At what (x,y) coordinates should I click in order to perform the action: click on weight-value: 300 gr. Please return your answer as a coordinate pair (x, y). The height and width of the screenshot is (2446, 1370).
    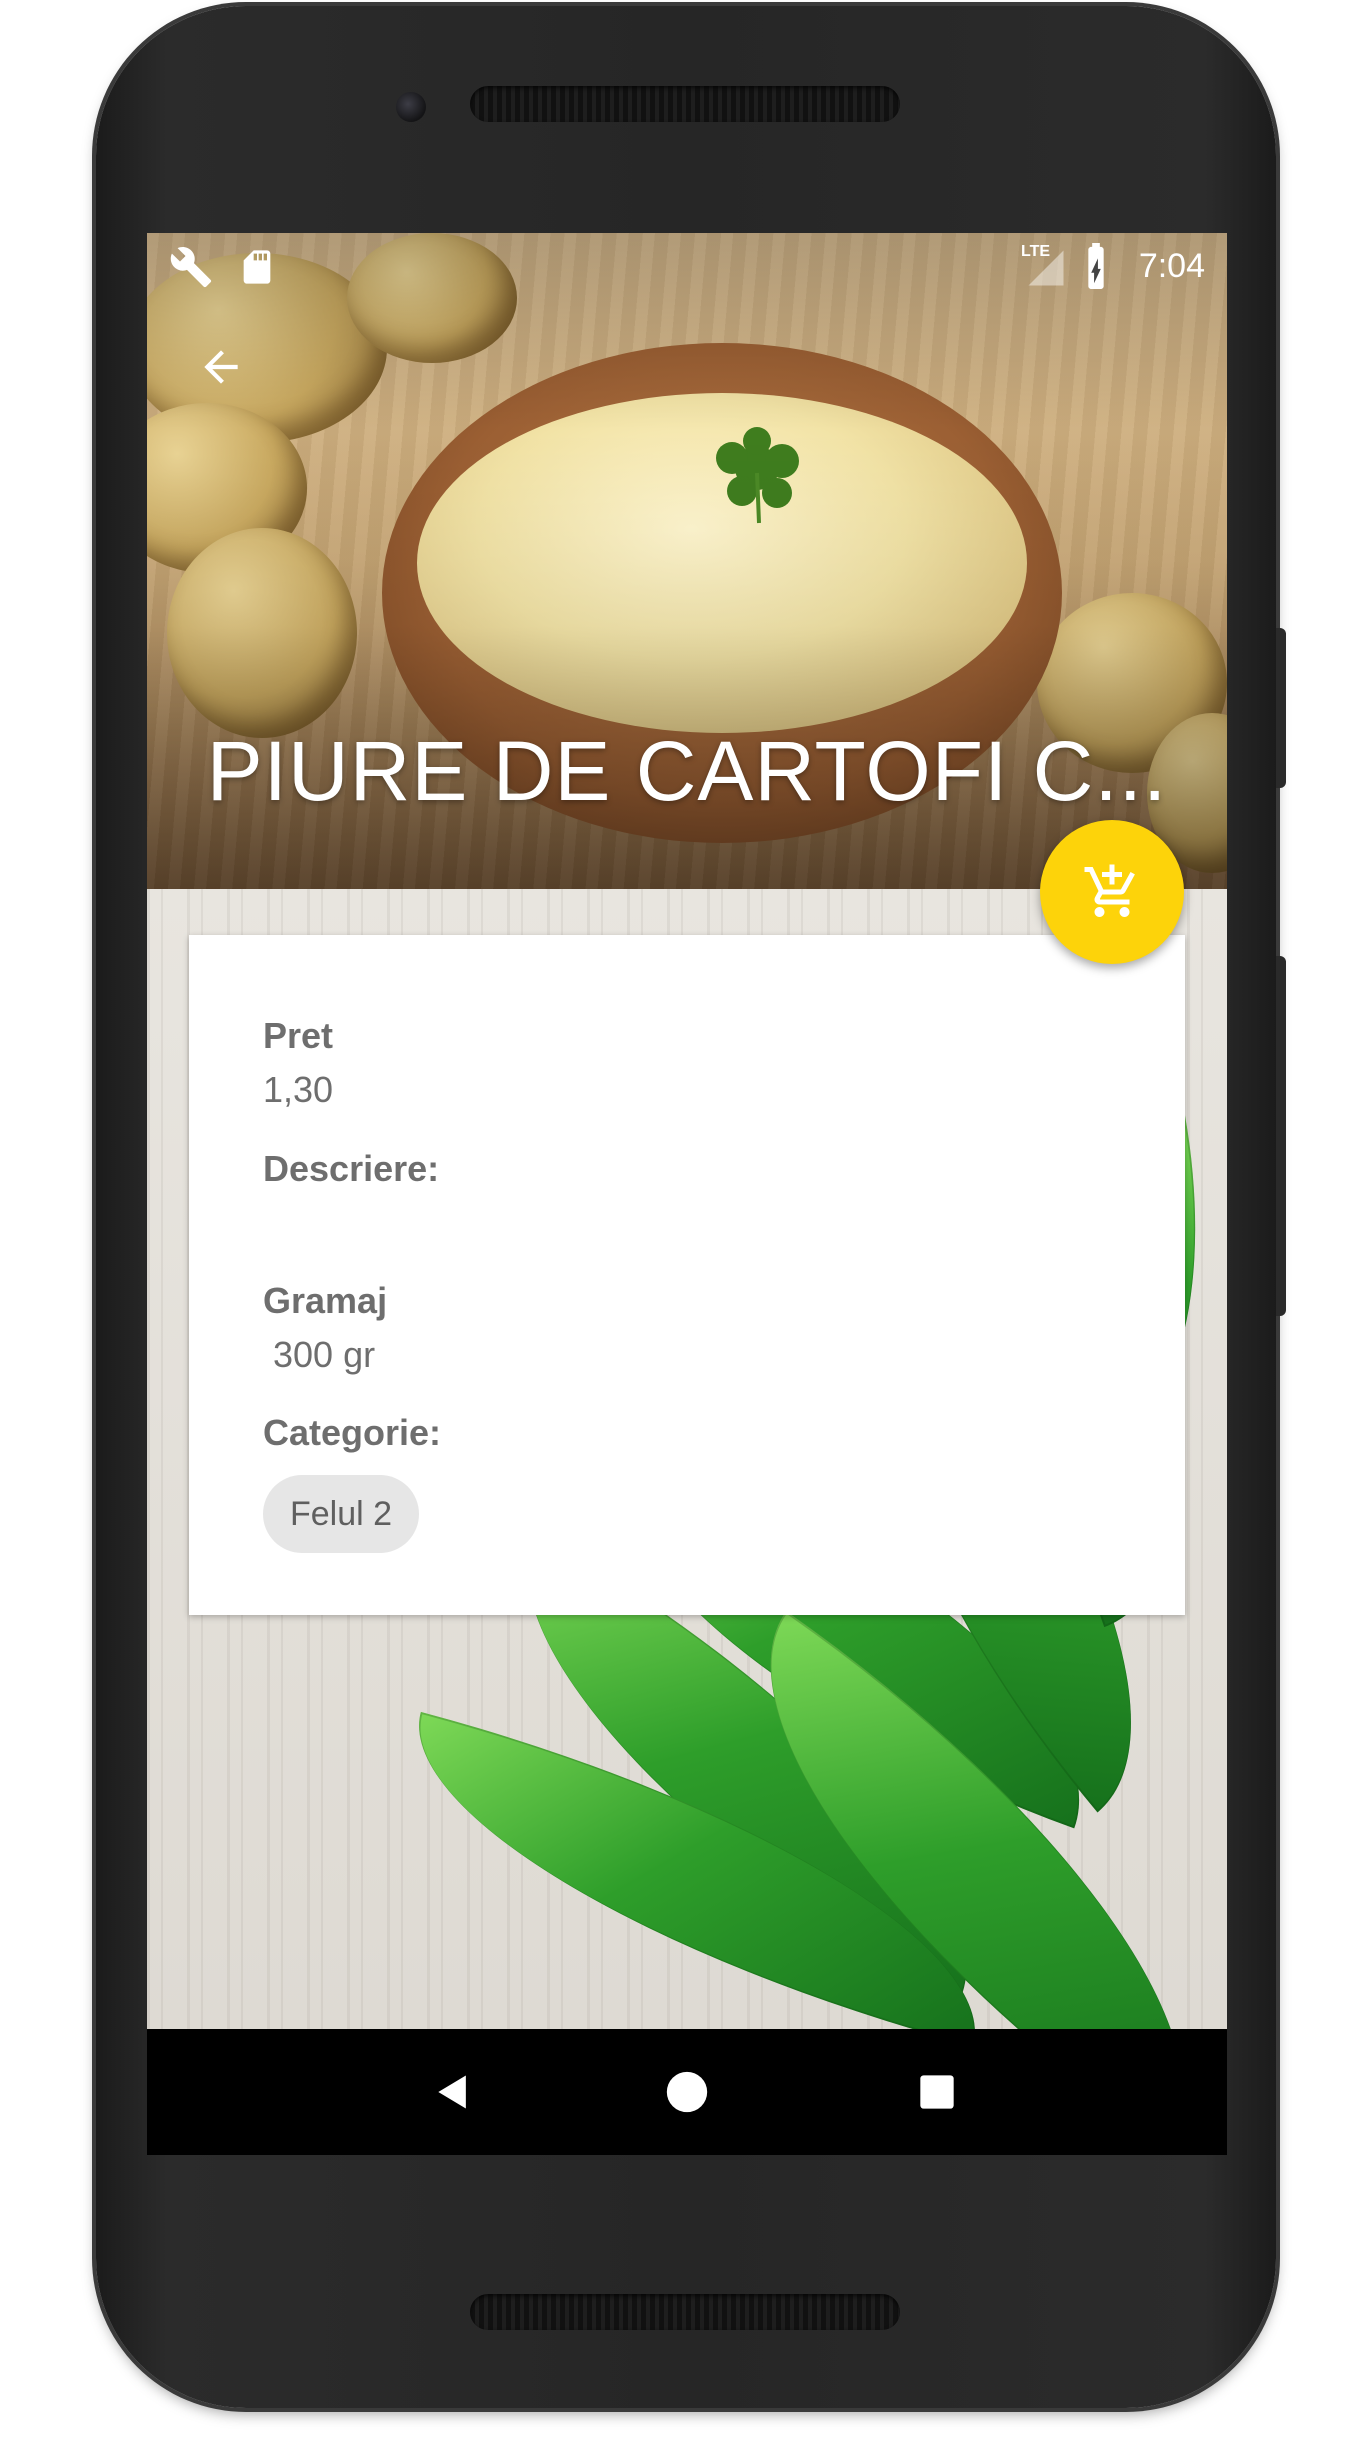
    Looking at the image, I should click on (319, 1354).